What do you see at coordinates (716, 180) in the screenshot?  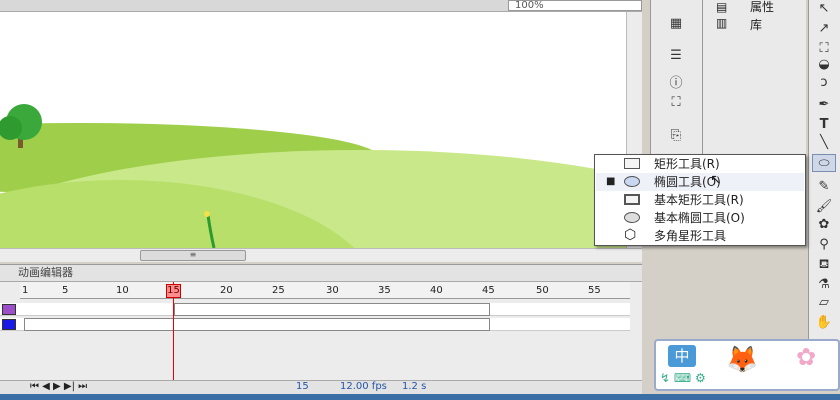 I see `mouse-cursor-icon: ↖` at bounding box center [716, 180].